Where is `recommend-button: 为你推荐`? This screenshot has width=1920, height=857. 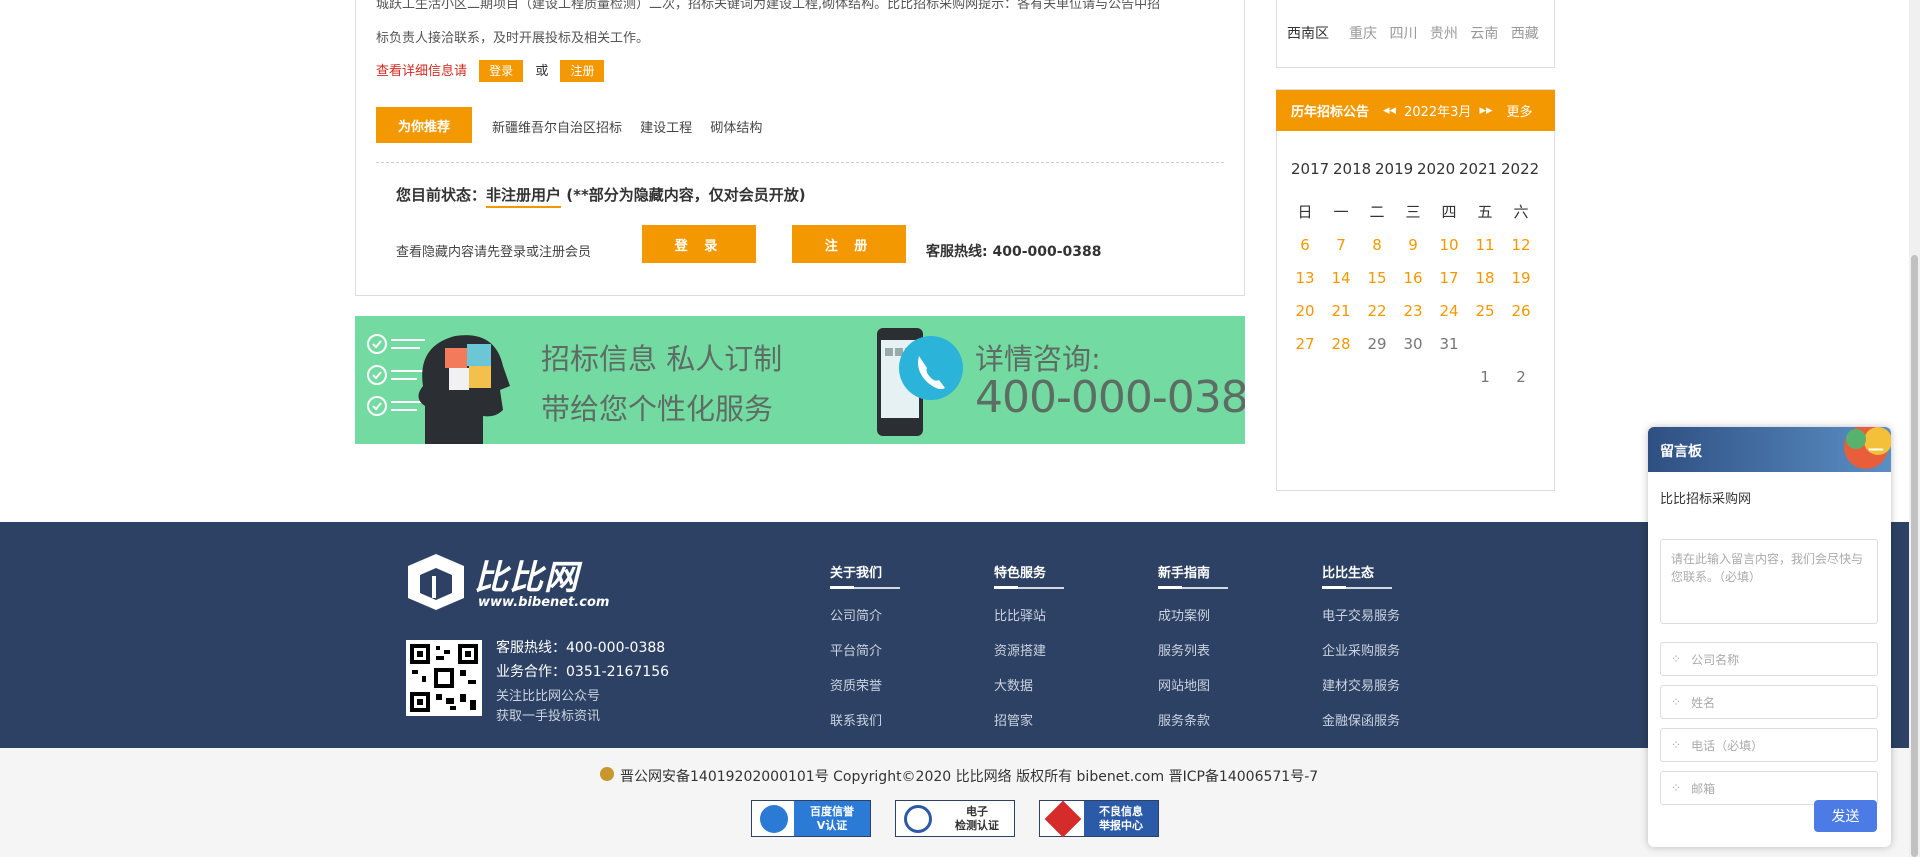 recommend-button: 为你推荐 is located at coordinates (424, 125).